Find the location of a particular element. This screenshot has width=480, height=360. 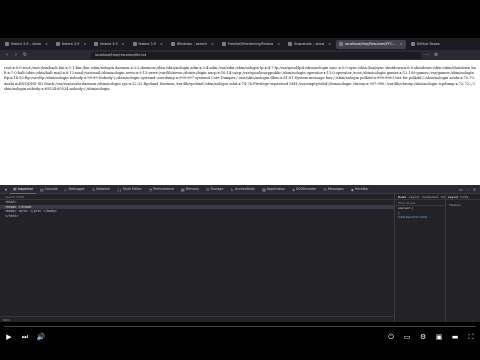

tab-storage: ☰ Storage is located at coordinates (214, 189).